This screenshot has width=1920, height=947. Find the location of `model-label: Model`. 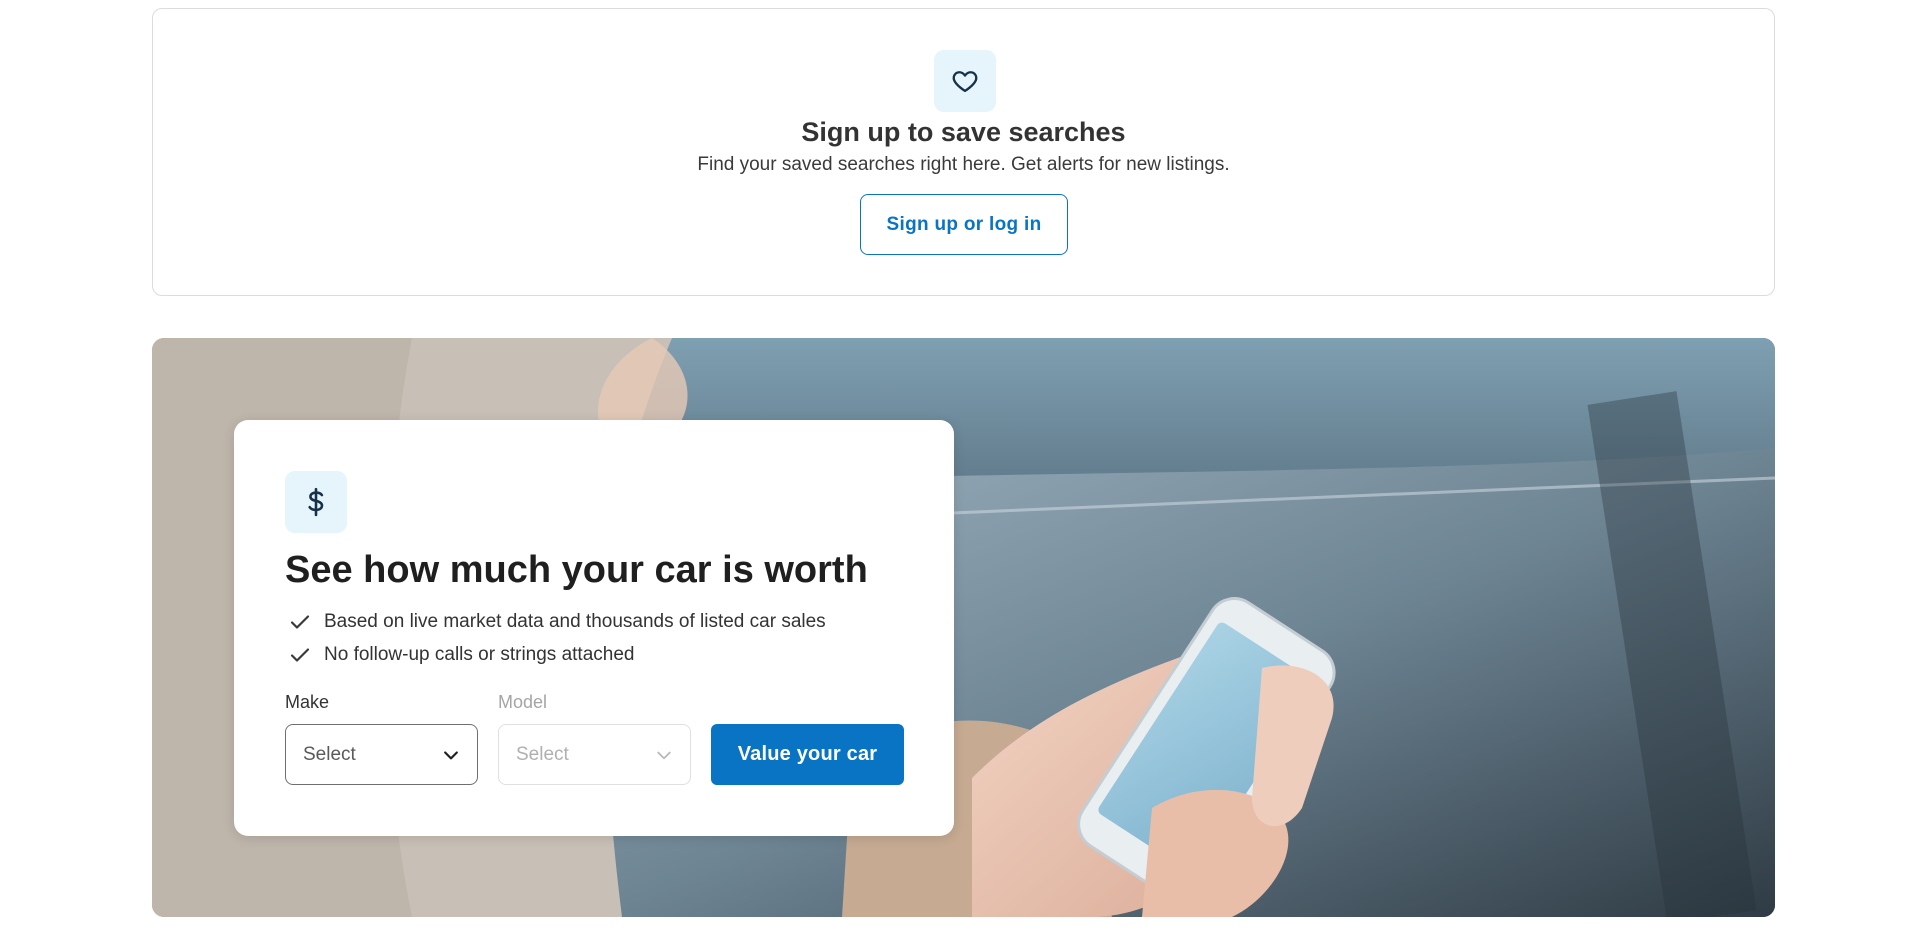

model-label: Model is located at coordinates (523, 702).